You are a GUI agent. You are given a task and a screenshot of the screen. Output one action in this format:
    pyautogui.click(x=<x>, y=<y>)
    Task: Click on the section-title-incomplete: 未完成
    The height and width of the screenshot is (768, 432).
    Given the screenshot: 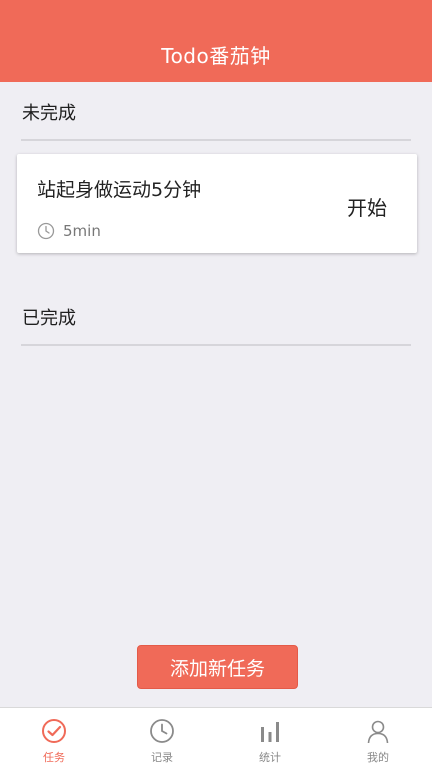 What is the action you would take?
    pyautogui.click(x=49, y=113)
    